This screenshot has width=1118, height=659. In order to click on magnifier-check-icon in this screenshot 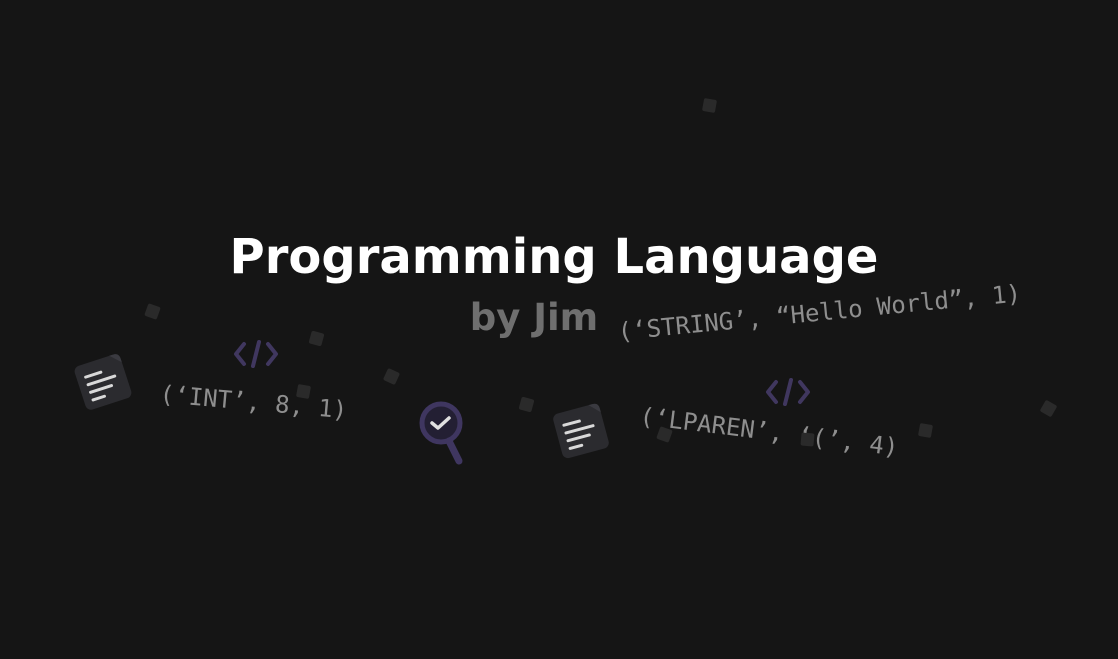, I will do `click(441, 433)`.